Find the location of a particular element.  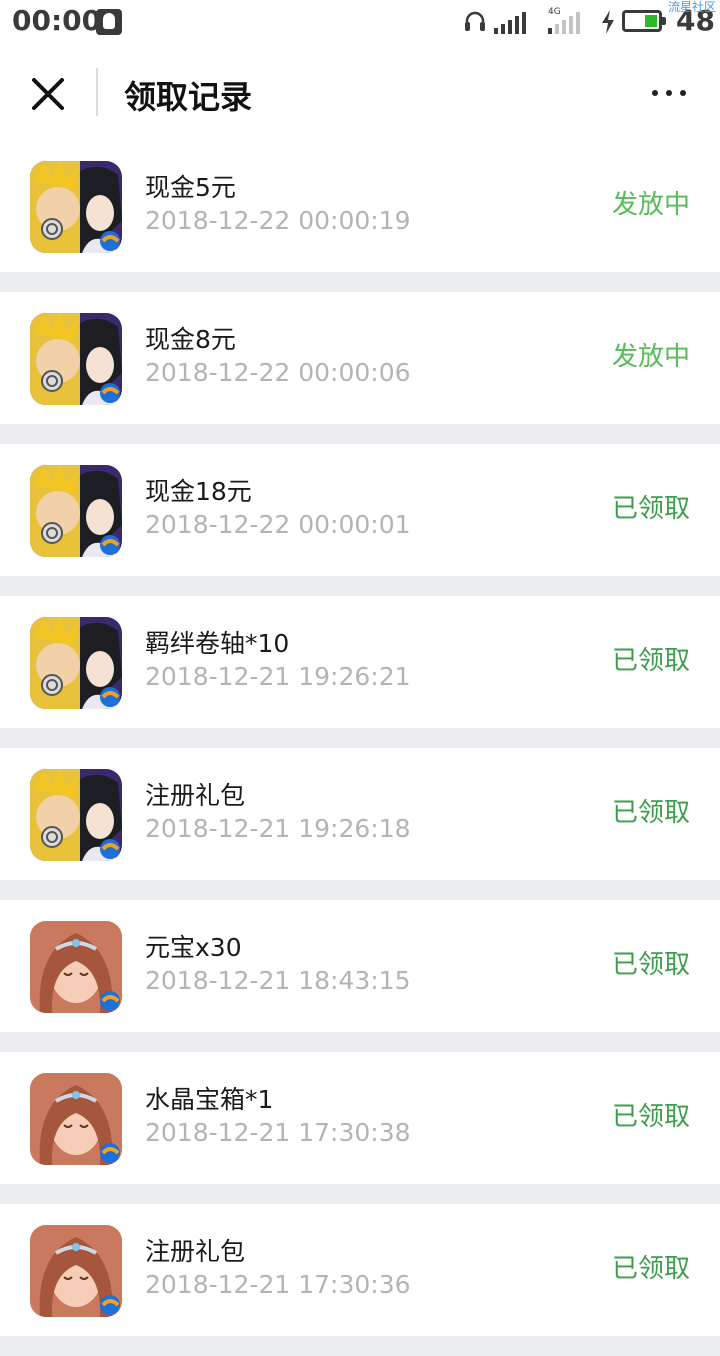

record-time: 2018-12-21 19:26:21 is located at coordinates (278, 676).